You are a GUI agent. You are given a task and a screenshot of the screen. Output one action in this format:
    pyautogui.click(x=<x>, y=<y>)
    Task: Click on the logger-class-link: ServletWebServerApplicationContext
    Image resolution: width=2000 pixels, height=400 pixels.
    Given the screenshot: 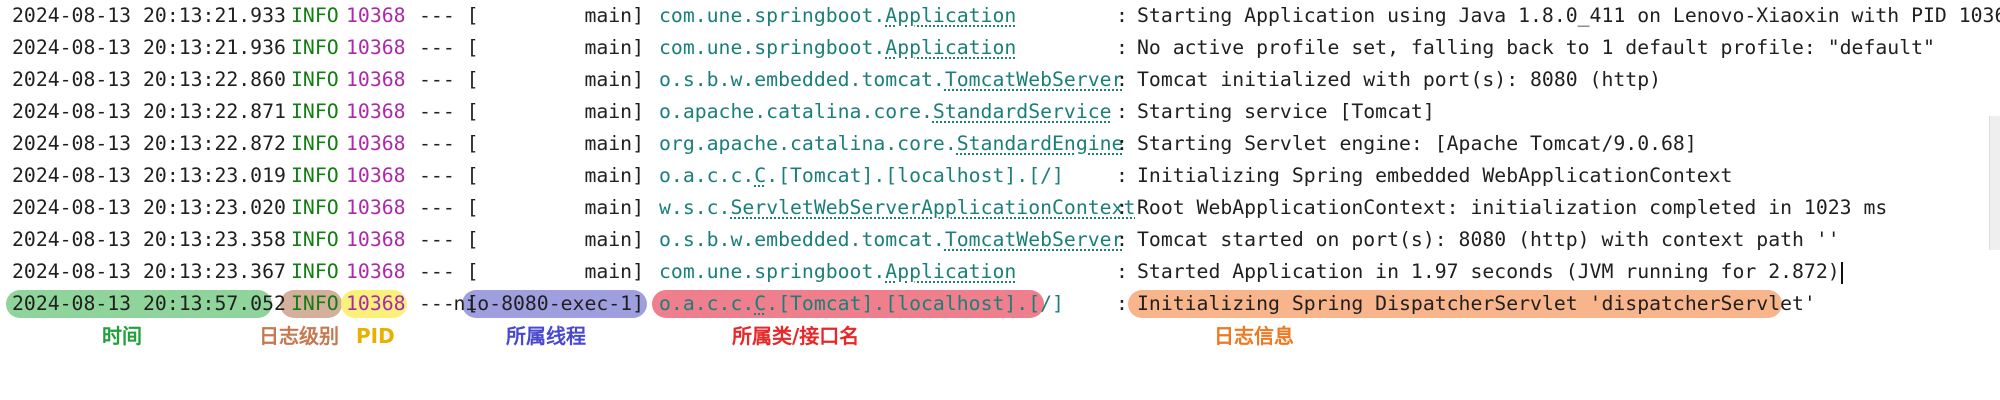 What is the action you would take?
    pyautogui.click(x=933, y=207)
    